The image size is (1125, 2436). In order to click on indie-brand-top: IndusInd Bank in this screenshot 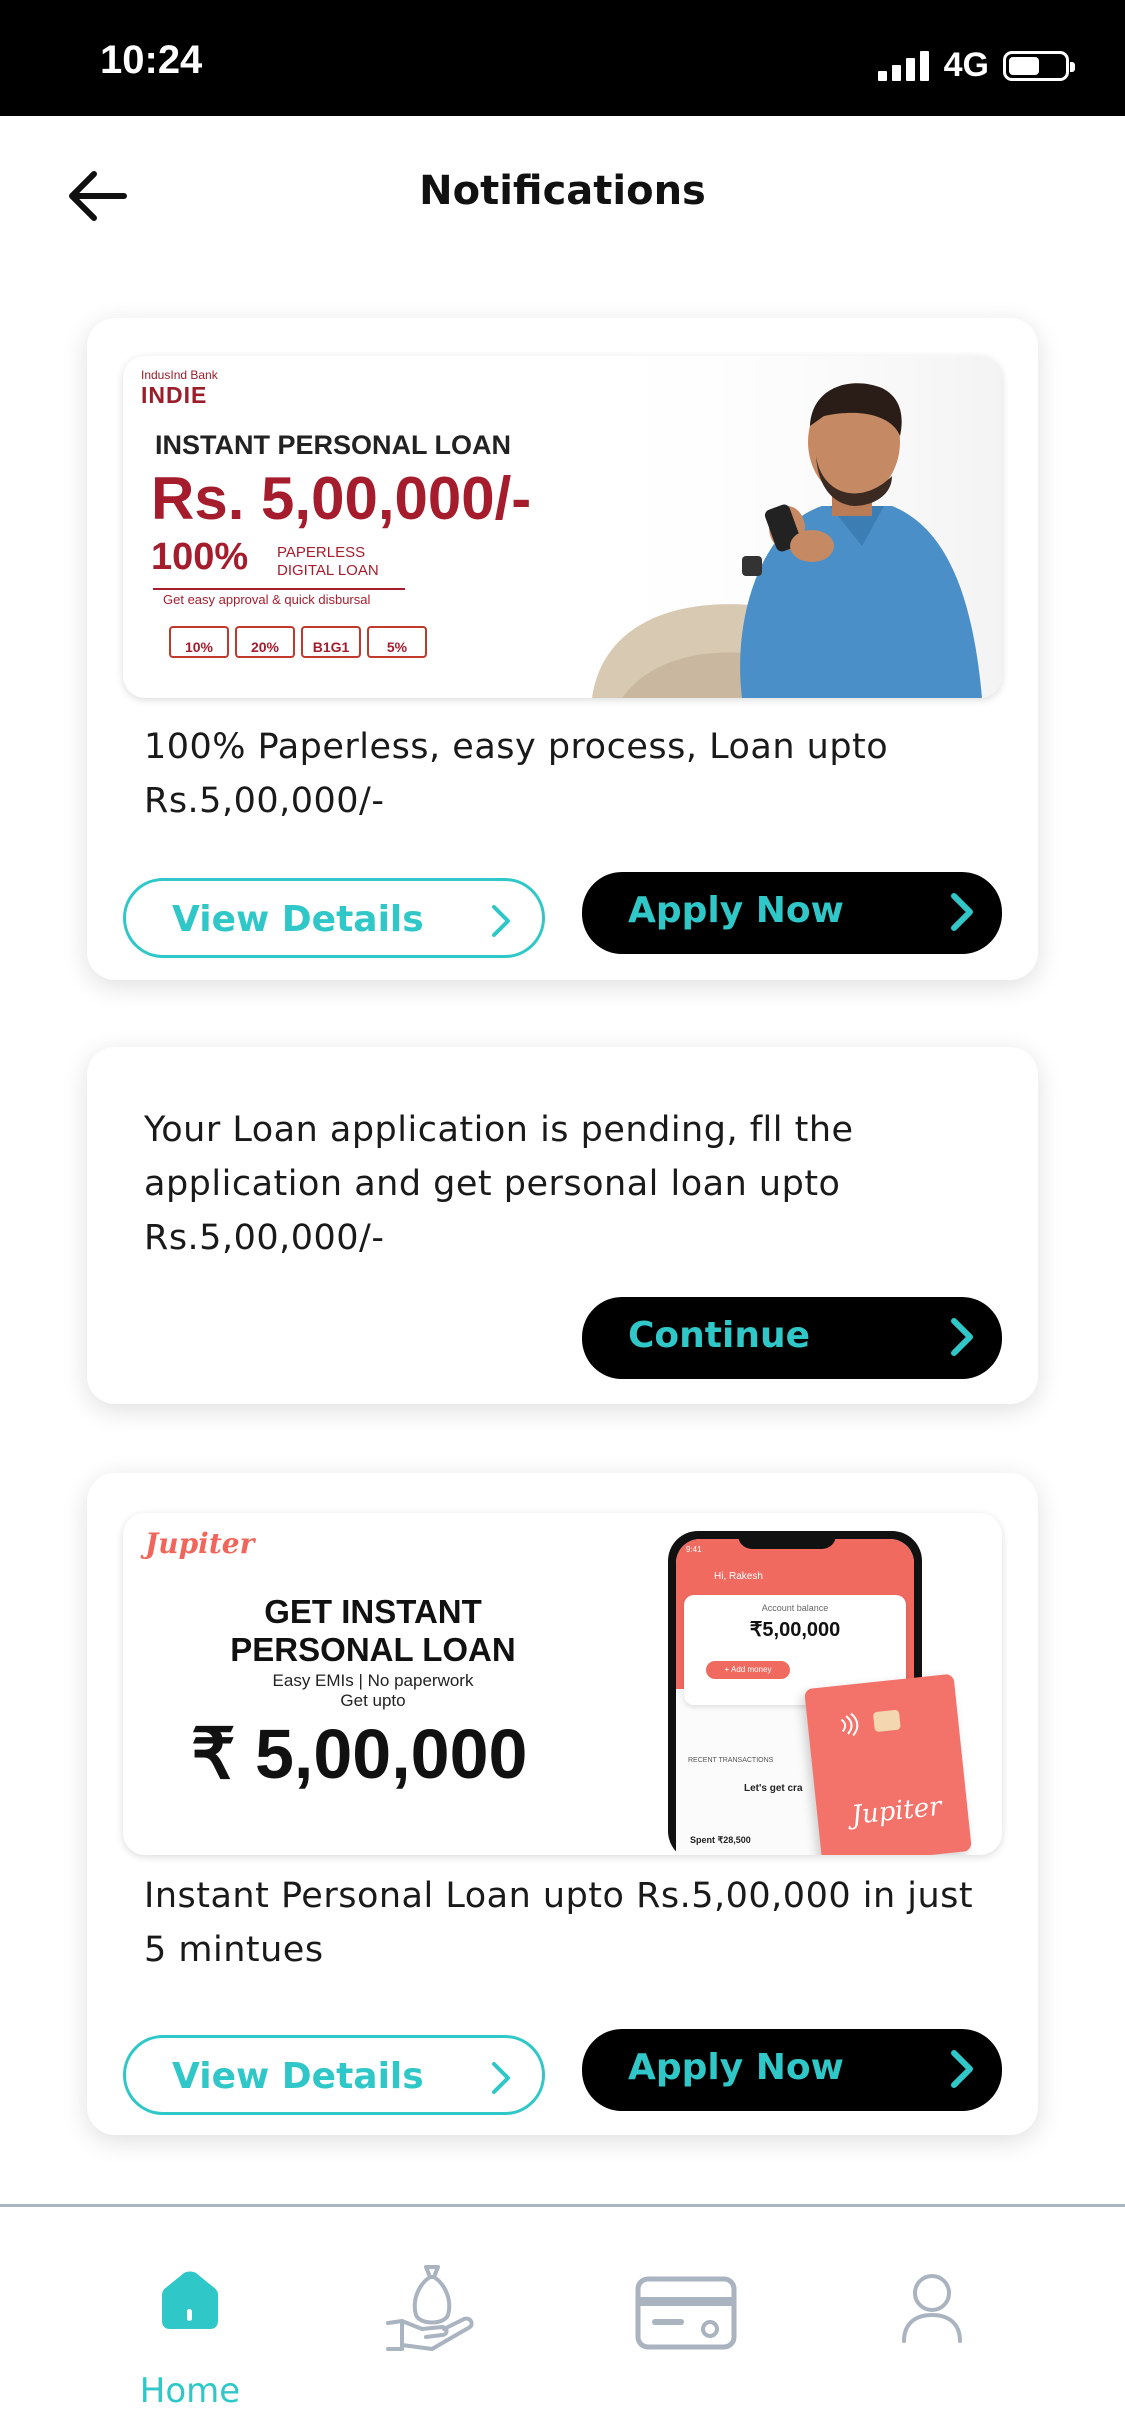, I will do `click(179, 375)`.